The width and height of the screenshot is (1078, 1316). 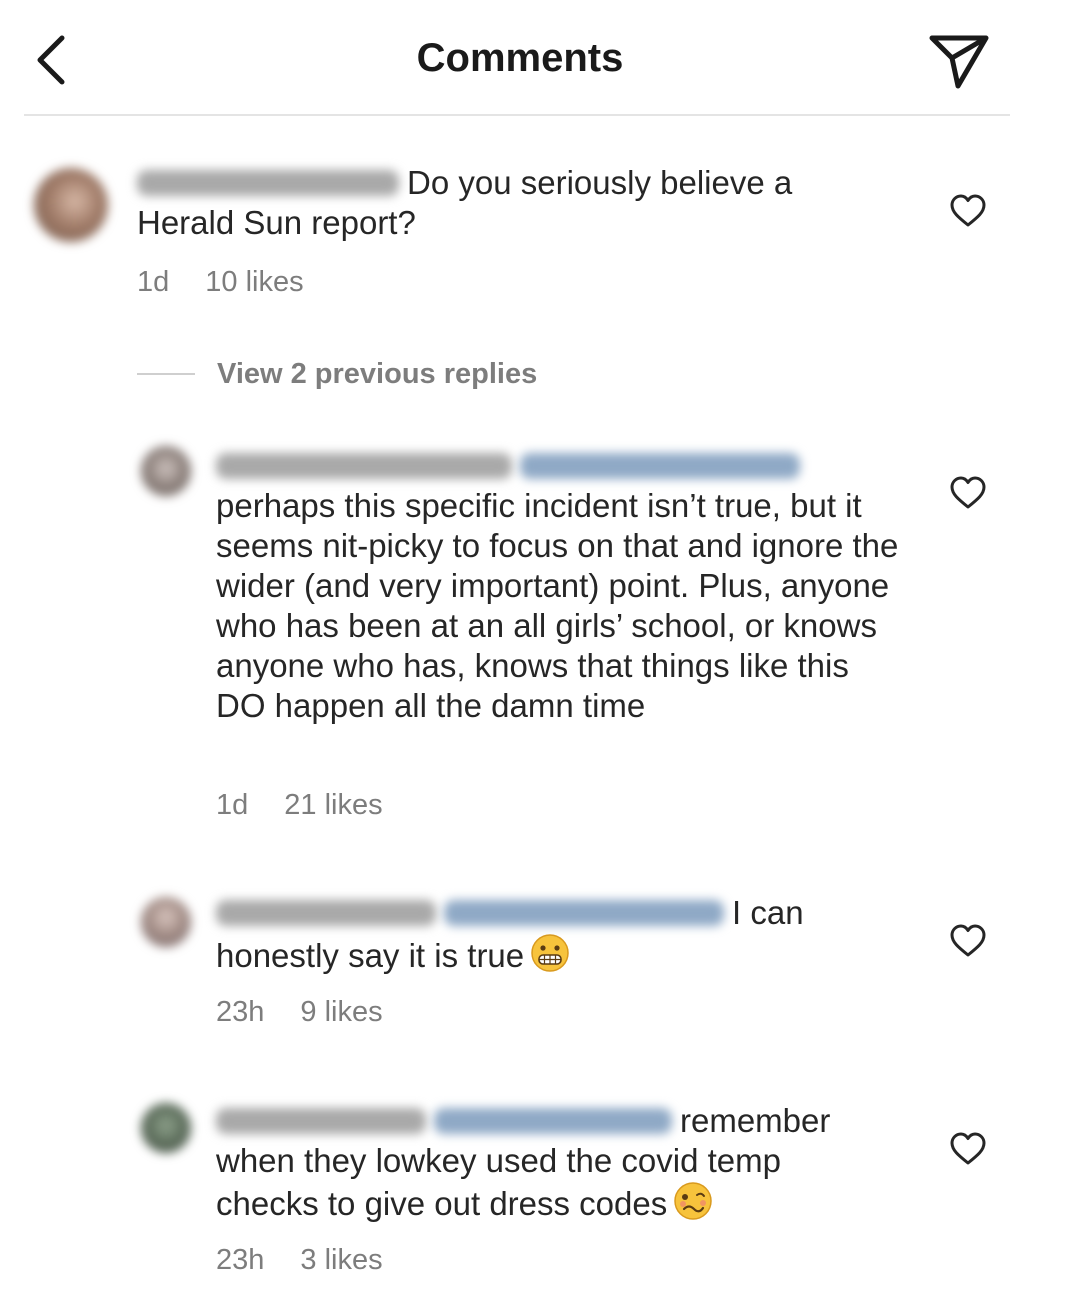 What do you see at coordinates (959, 60) in the screenshot?
I see `paper-plane-icon` at bounding box center [959, 60].